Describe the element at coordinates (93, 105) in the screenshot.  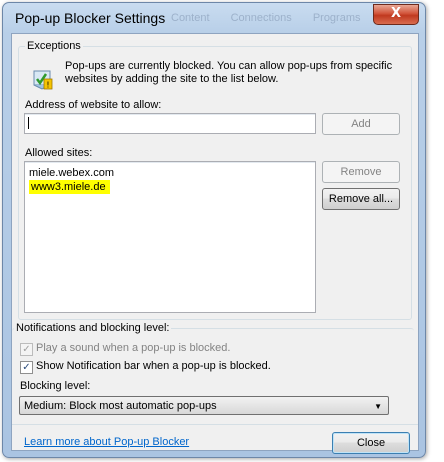
I see `address-label: Address of website to allow:` at that location.